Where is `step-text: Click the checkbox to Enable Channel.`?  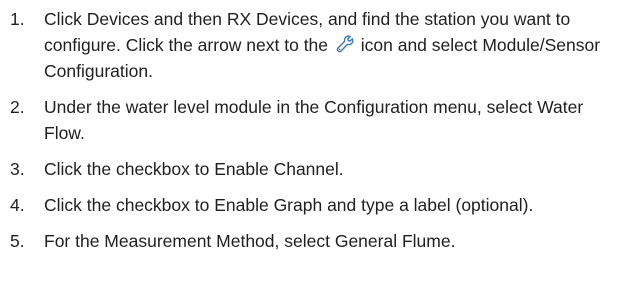 step-text: Click the checkbox to Enable Channel. is located at coordinates (194, 169).